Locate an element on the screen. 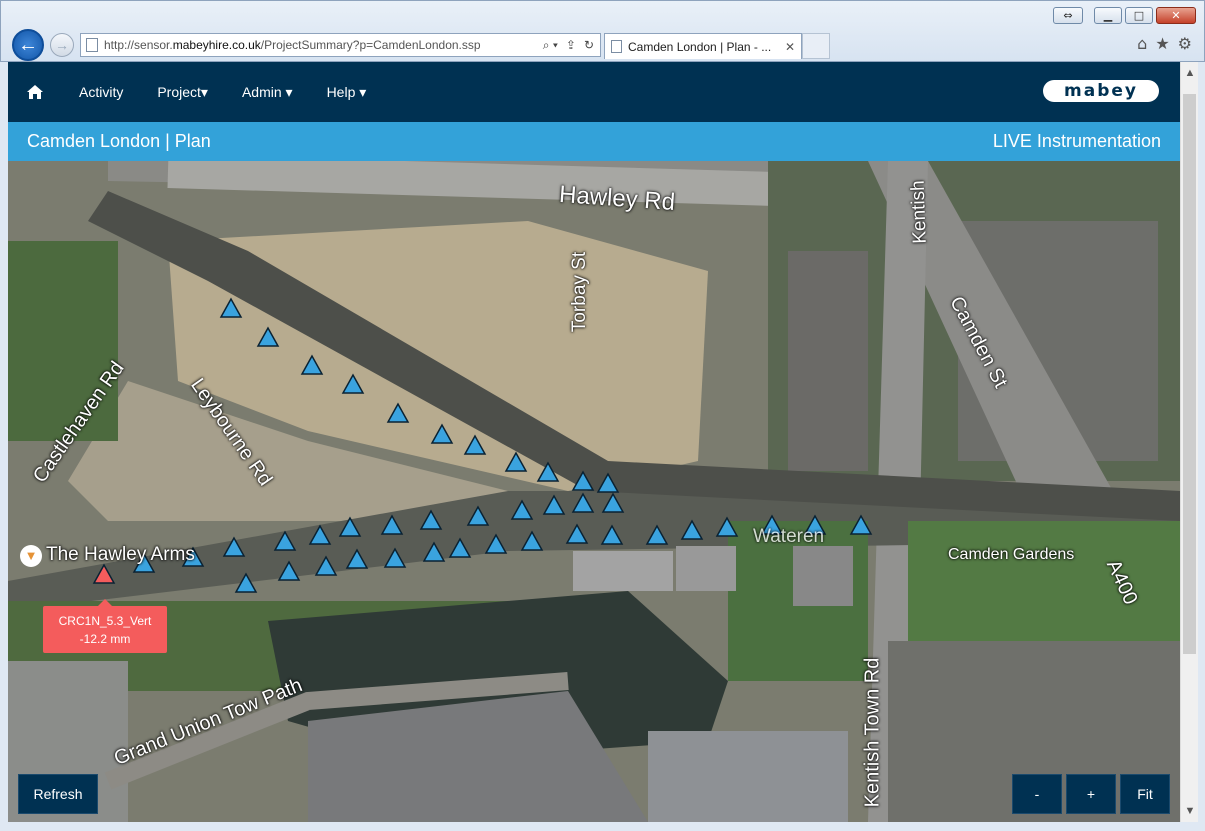  browser-tab: Camden London | Plan - ... ✕ is located at coordinates (703, 46).